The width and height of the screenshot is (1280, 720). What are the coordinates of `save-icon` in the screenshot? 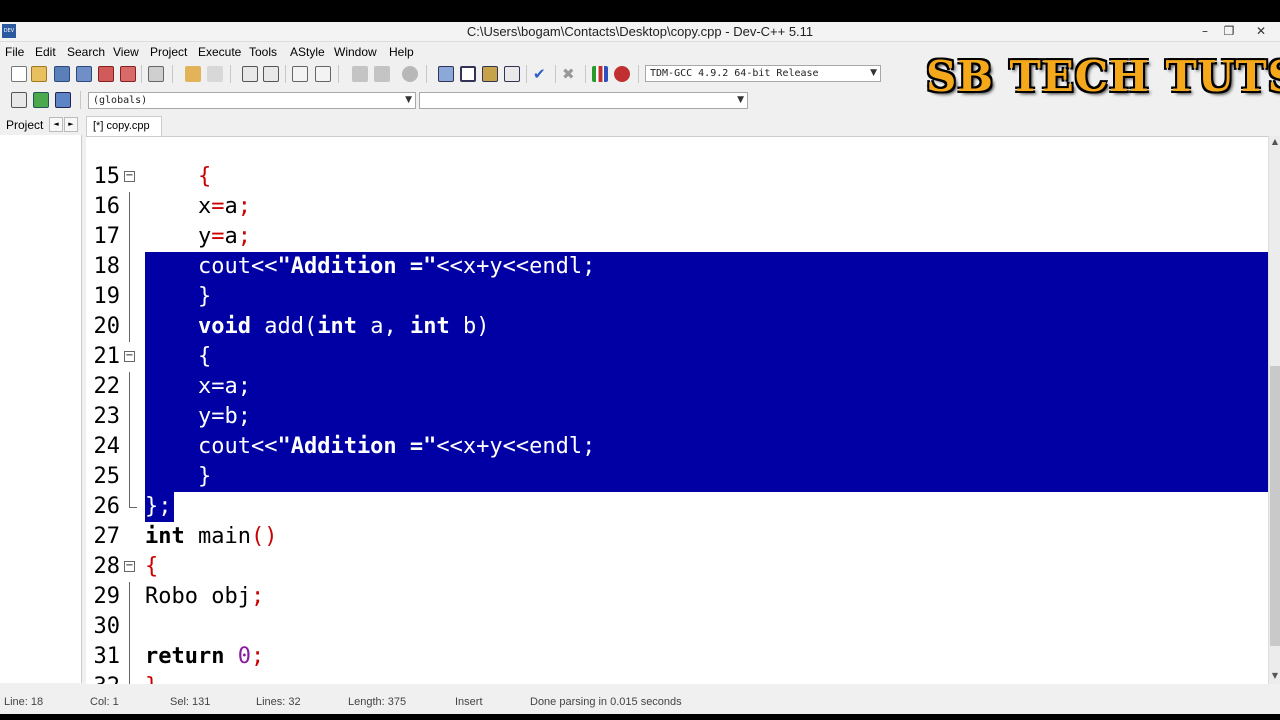 It's located at (62, 74).